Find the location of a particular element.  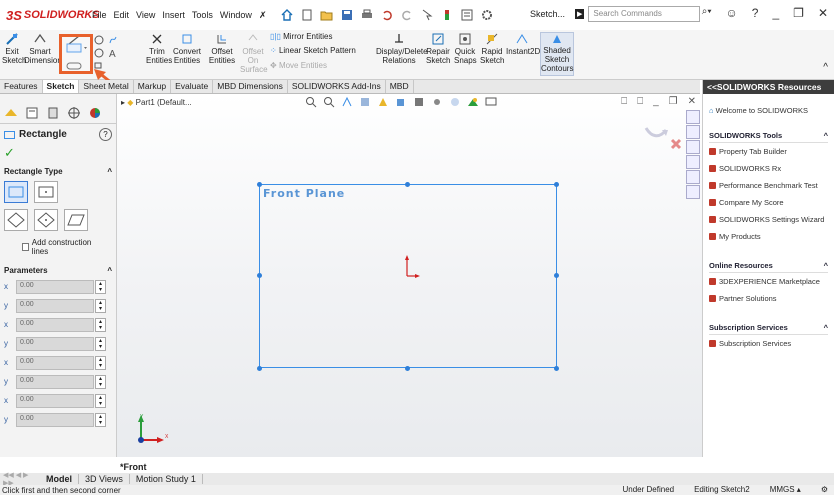

display-manager-icon is located at coordinates (95, 113).